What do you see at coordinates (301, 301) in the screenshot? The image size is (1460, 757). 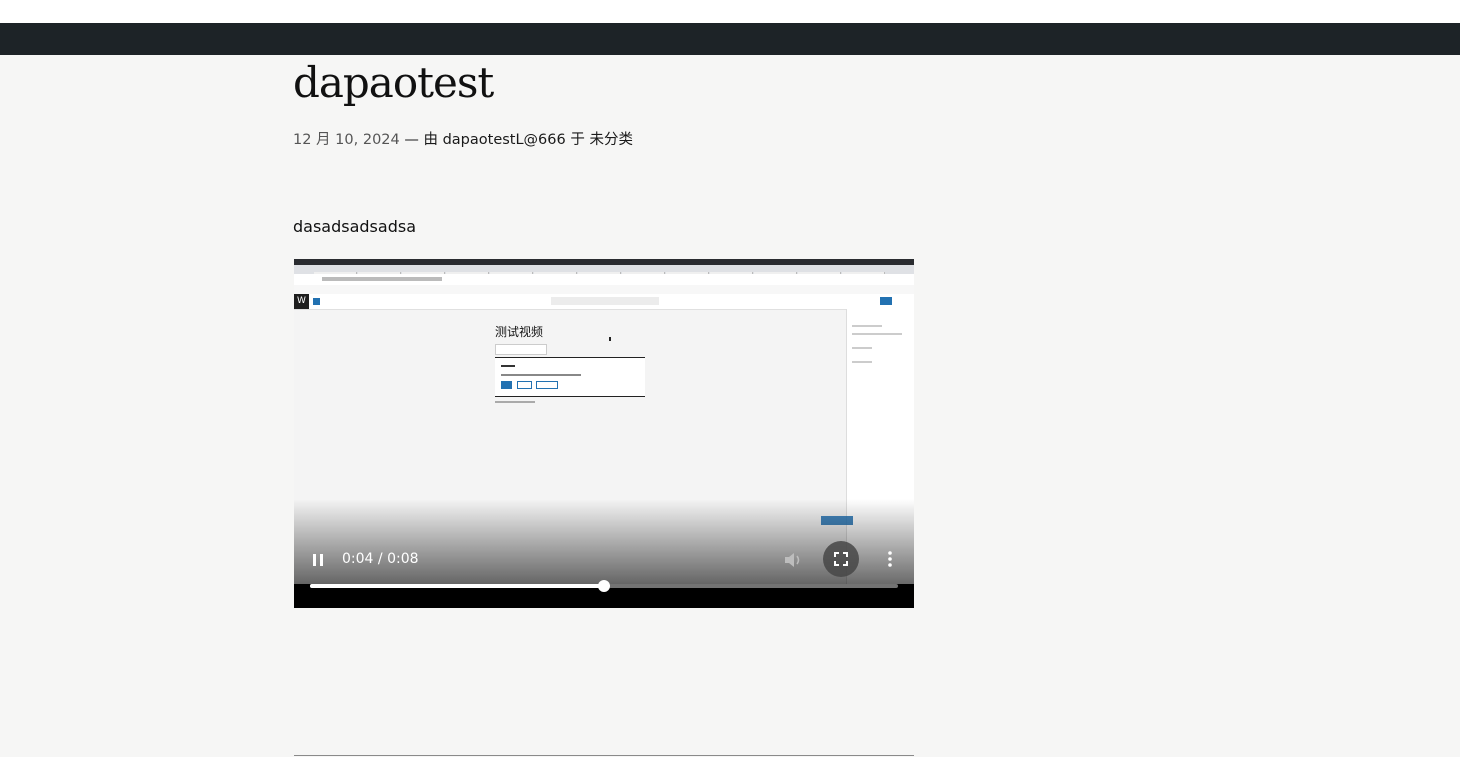 I see `wordpress-icon: W` at bounding box center [301, 301].